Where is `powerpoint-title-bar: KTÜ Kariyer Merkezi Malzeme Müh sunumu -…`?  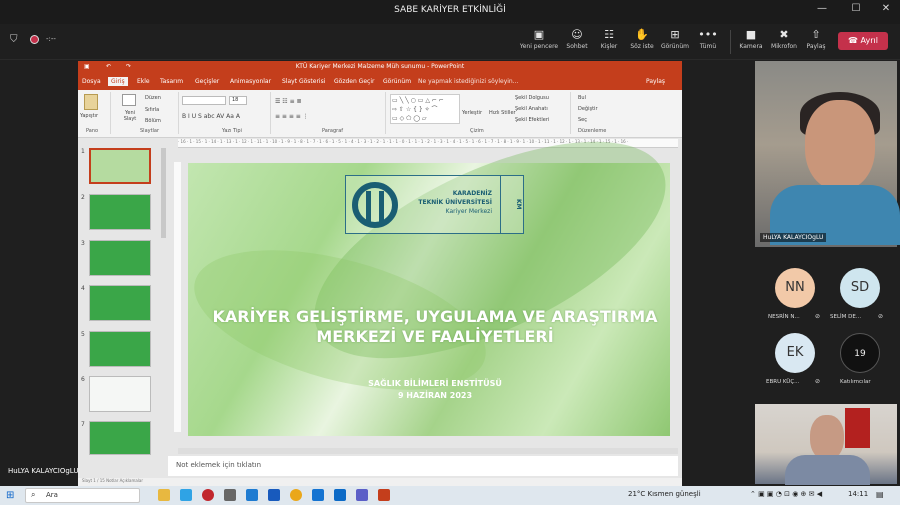
powerpoint-title-bar: KTÜ Kariyer Merkezi Malzeme Müh sunumu -… is located at coordinates (380, 68).